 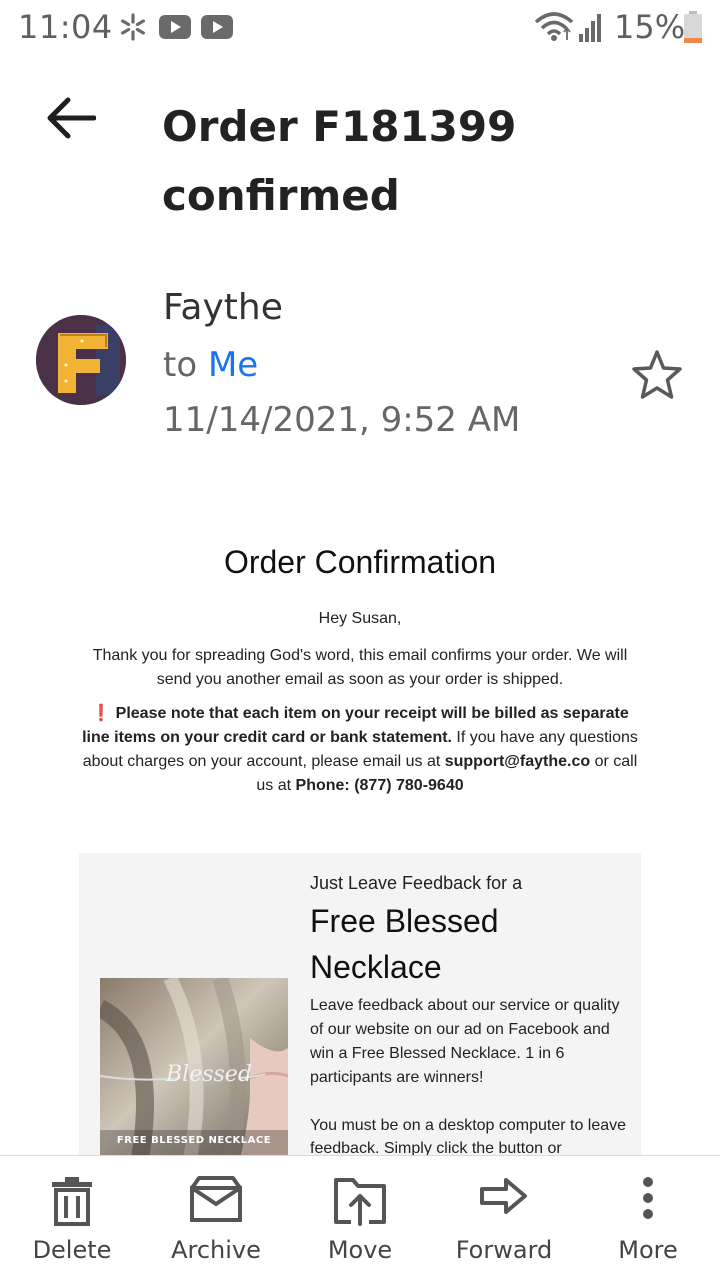 What do you see at coordinates (216, 1199) in the screenshot?
I see `archive-icon` at bounding box center [216, 1199].